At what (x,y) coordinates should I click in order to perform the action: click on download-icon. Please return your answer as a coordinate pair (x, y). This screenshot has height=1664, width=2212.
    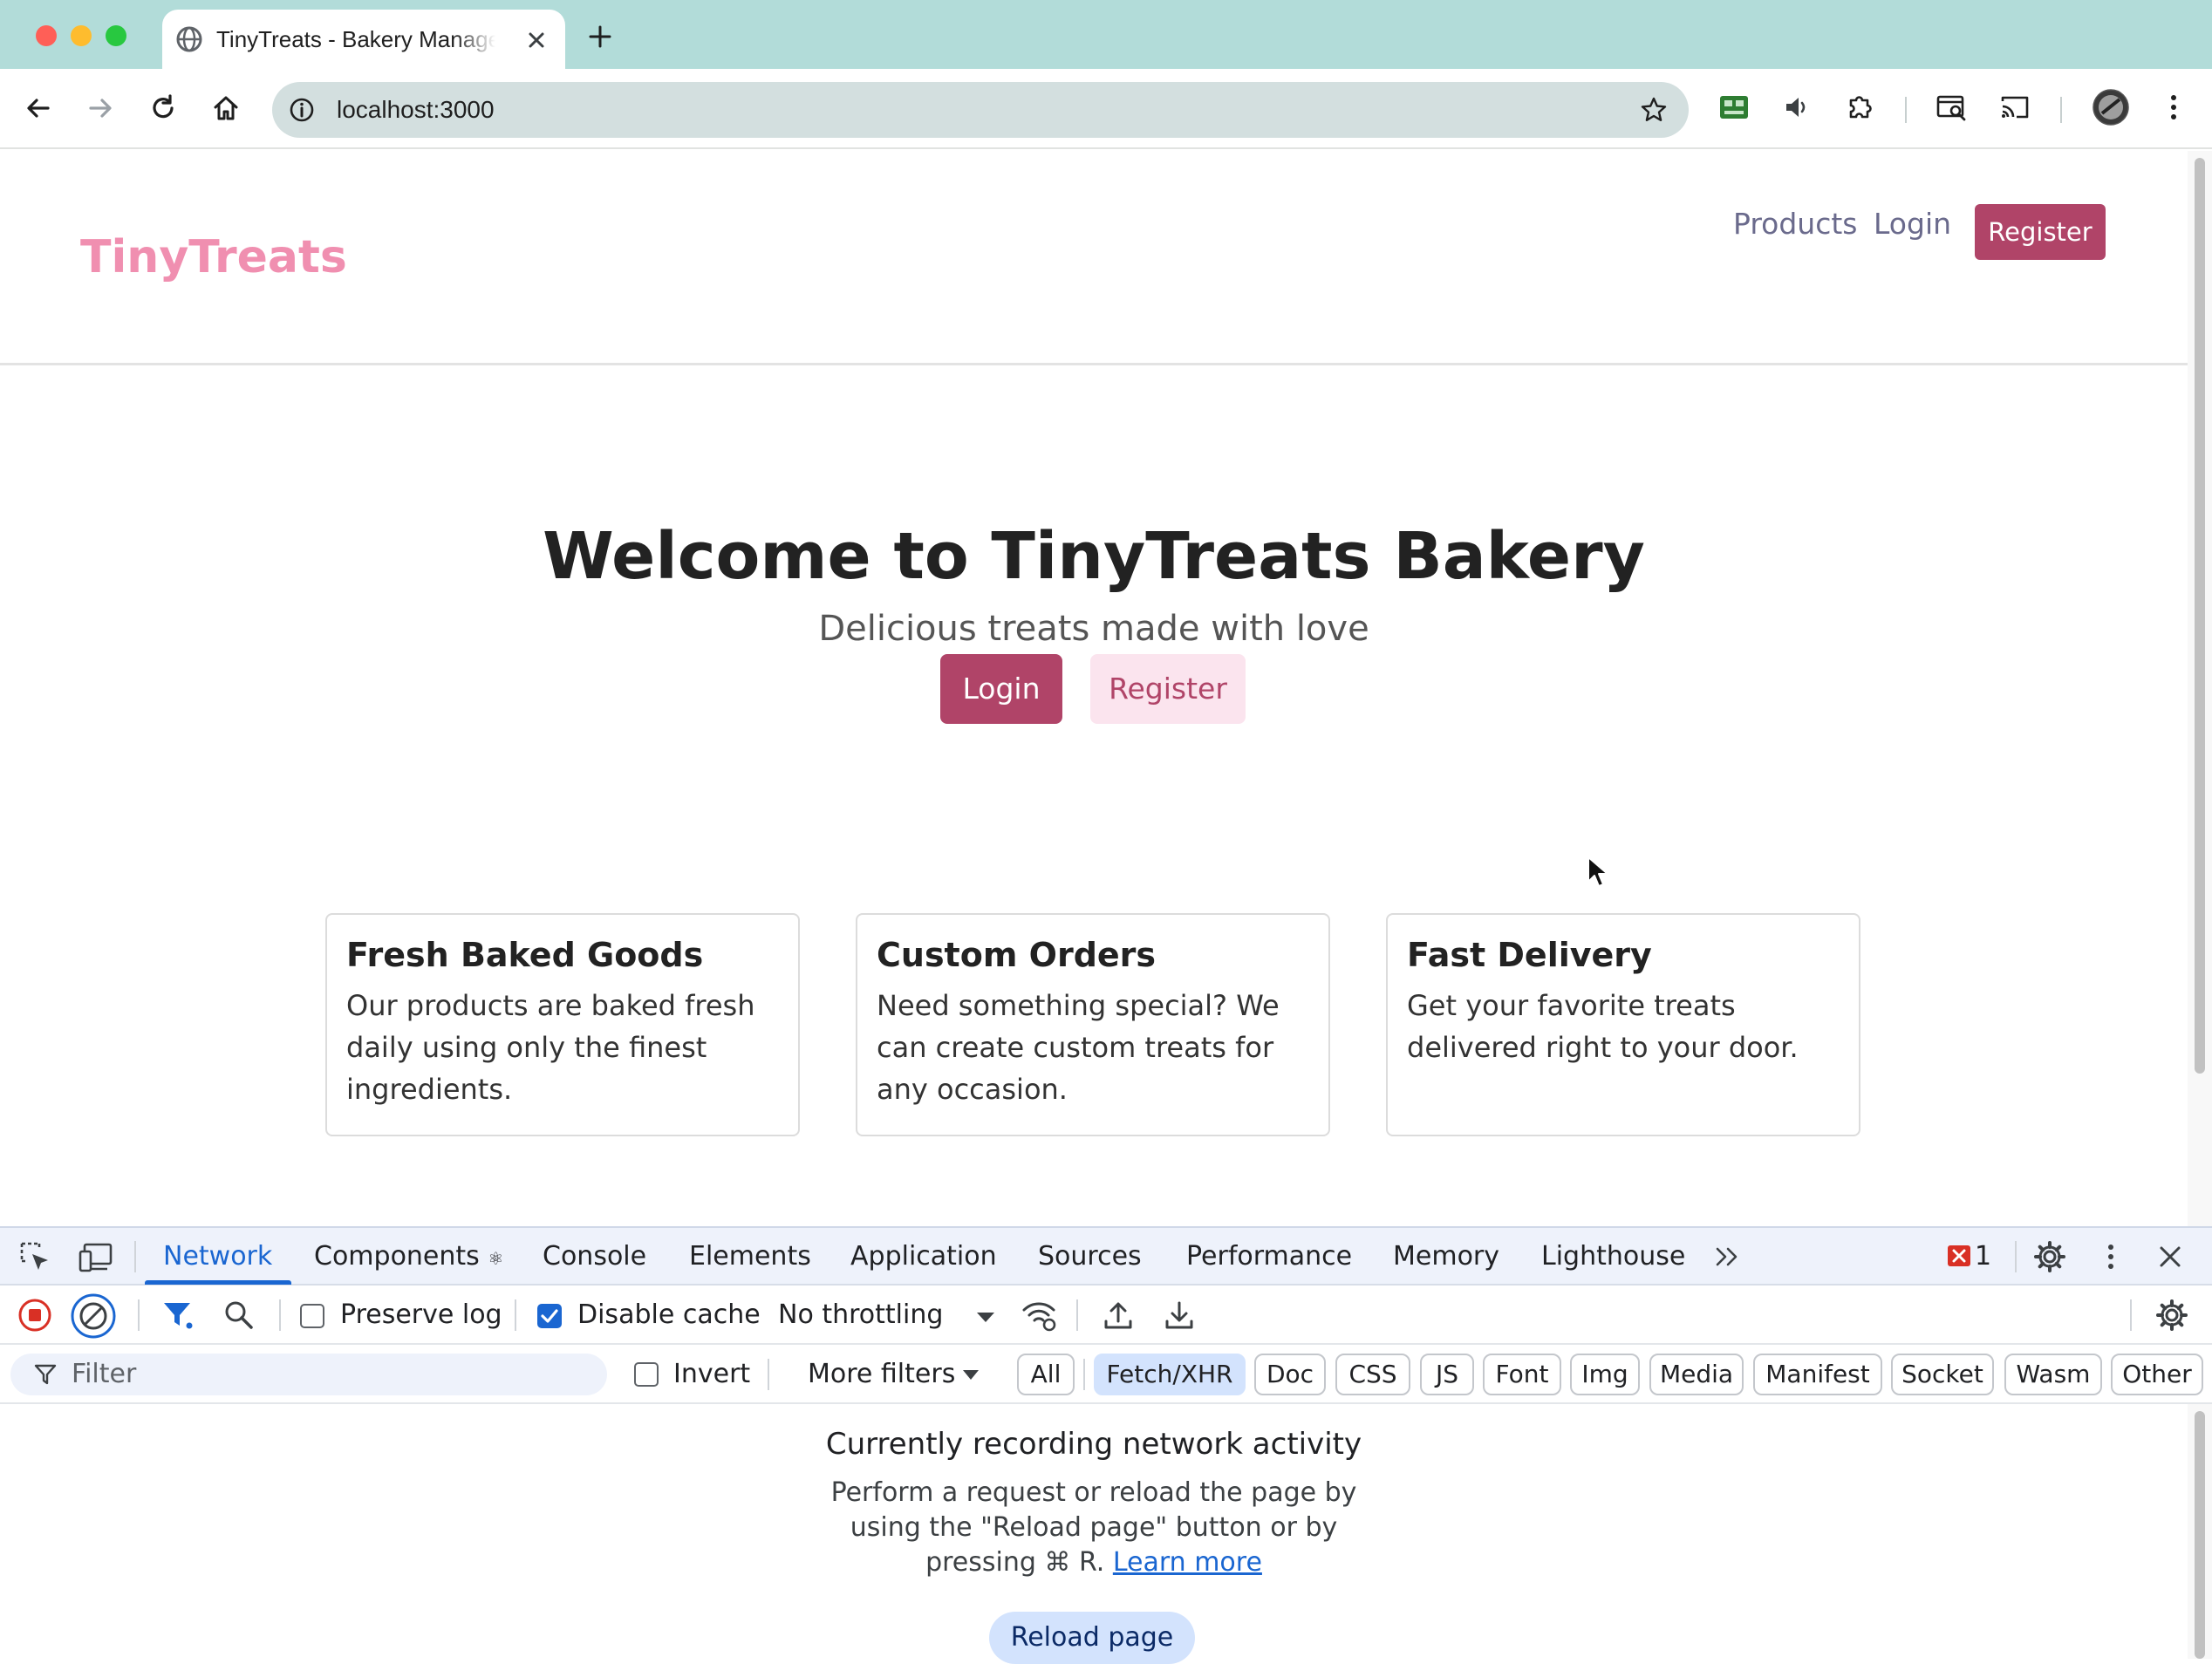
    Looking at the image, I should click on (1179, 1315).